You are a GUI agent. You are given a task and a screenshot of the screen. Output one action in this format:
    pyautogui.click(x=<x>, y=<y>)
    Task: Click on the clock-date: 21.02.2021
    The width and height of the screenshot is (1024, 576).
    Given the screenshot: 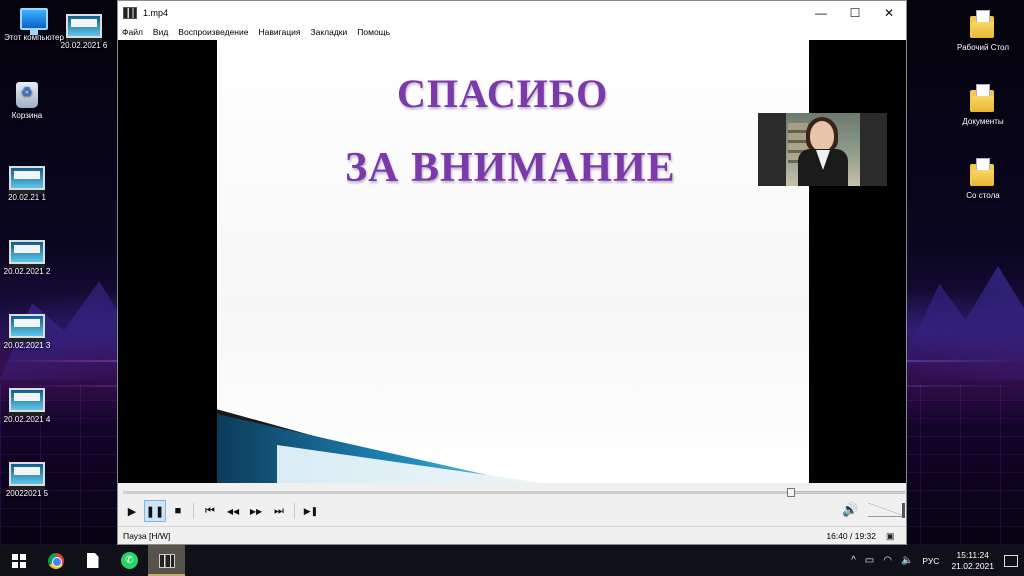 What is the action you would take?
    pyautogui.click(x=972, y=565)
    